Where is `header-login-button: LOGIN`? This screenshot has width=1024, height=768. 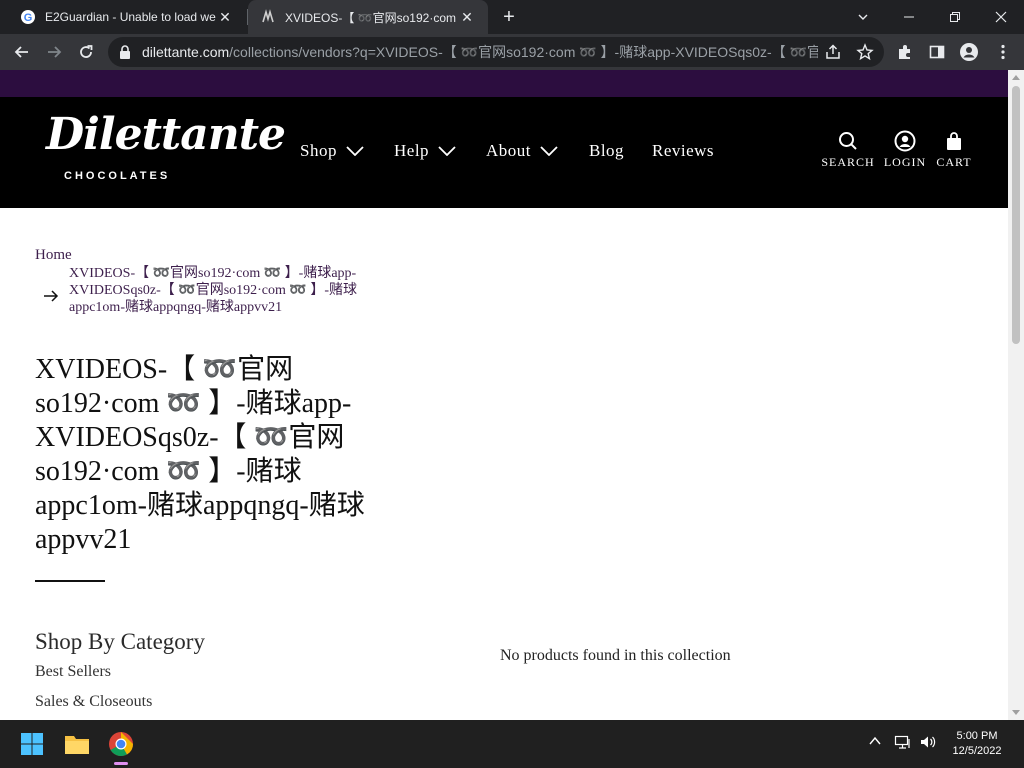
header-login-button: LOGIN is located at coordinates (905, 149).